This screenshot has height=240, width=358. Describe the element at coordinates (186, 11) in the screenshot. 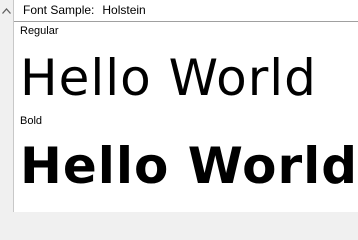

I see `font-sample-header: Font Sample: Holstein` at that location.